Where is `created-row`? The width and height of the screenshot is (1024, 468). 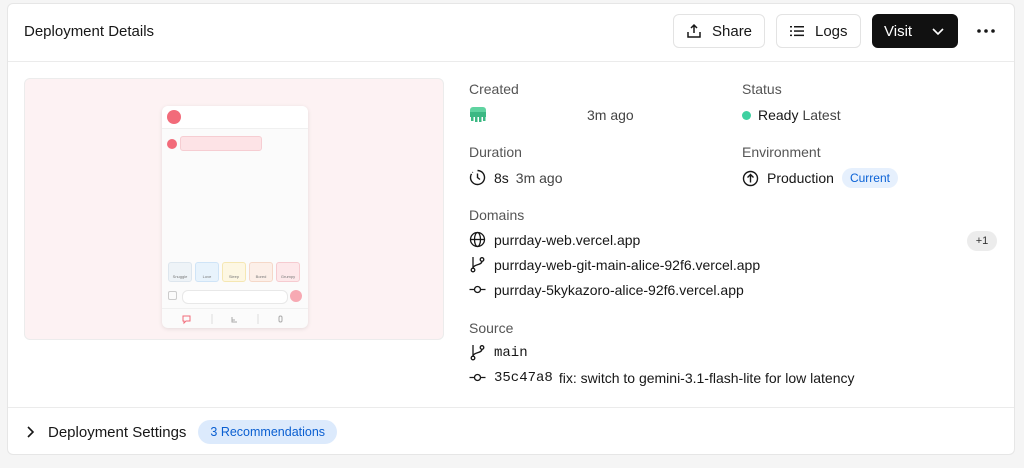 created-row is located at coordinates (478, 114).